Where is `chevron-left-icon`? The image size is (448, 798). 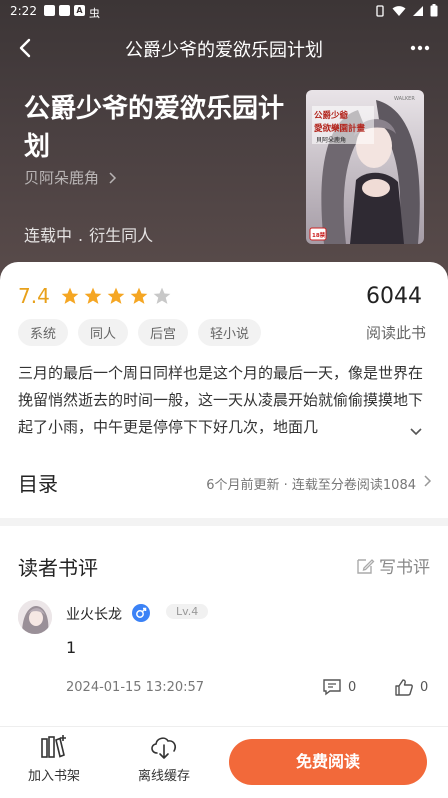
chevron-left-icon is located at coordinates (25, 48).